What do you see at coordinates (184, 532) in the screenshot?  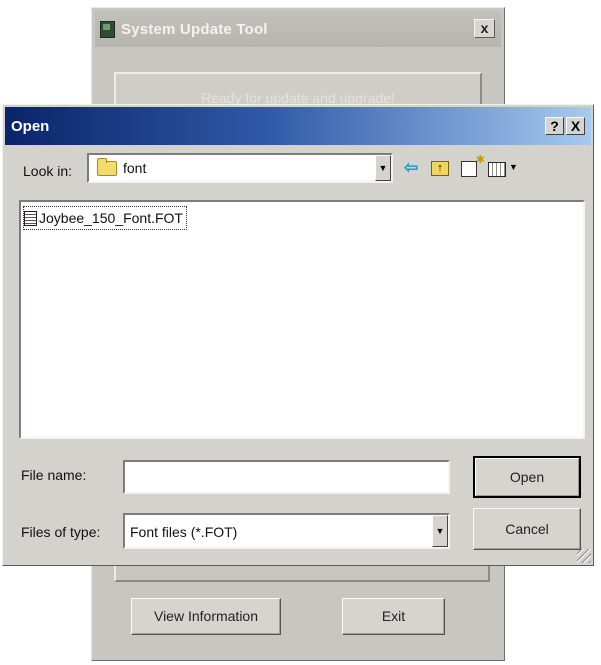 I see `files-of-type-value: Font files (*.FOT)` at bounding box center [184, 532].